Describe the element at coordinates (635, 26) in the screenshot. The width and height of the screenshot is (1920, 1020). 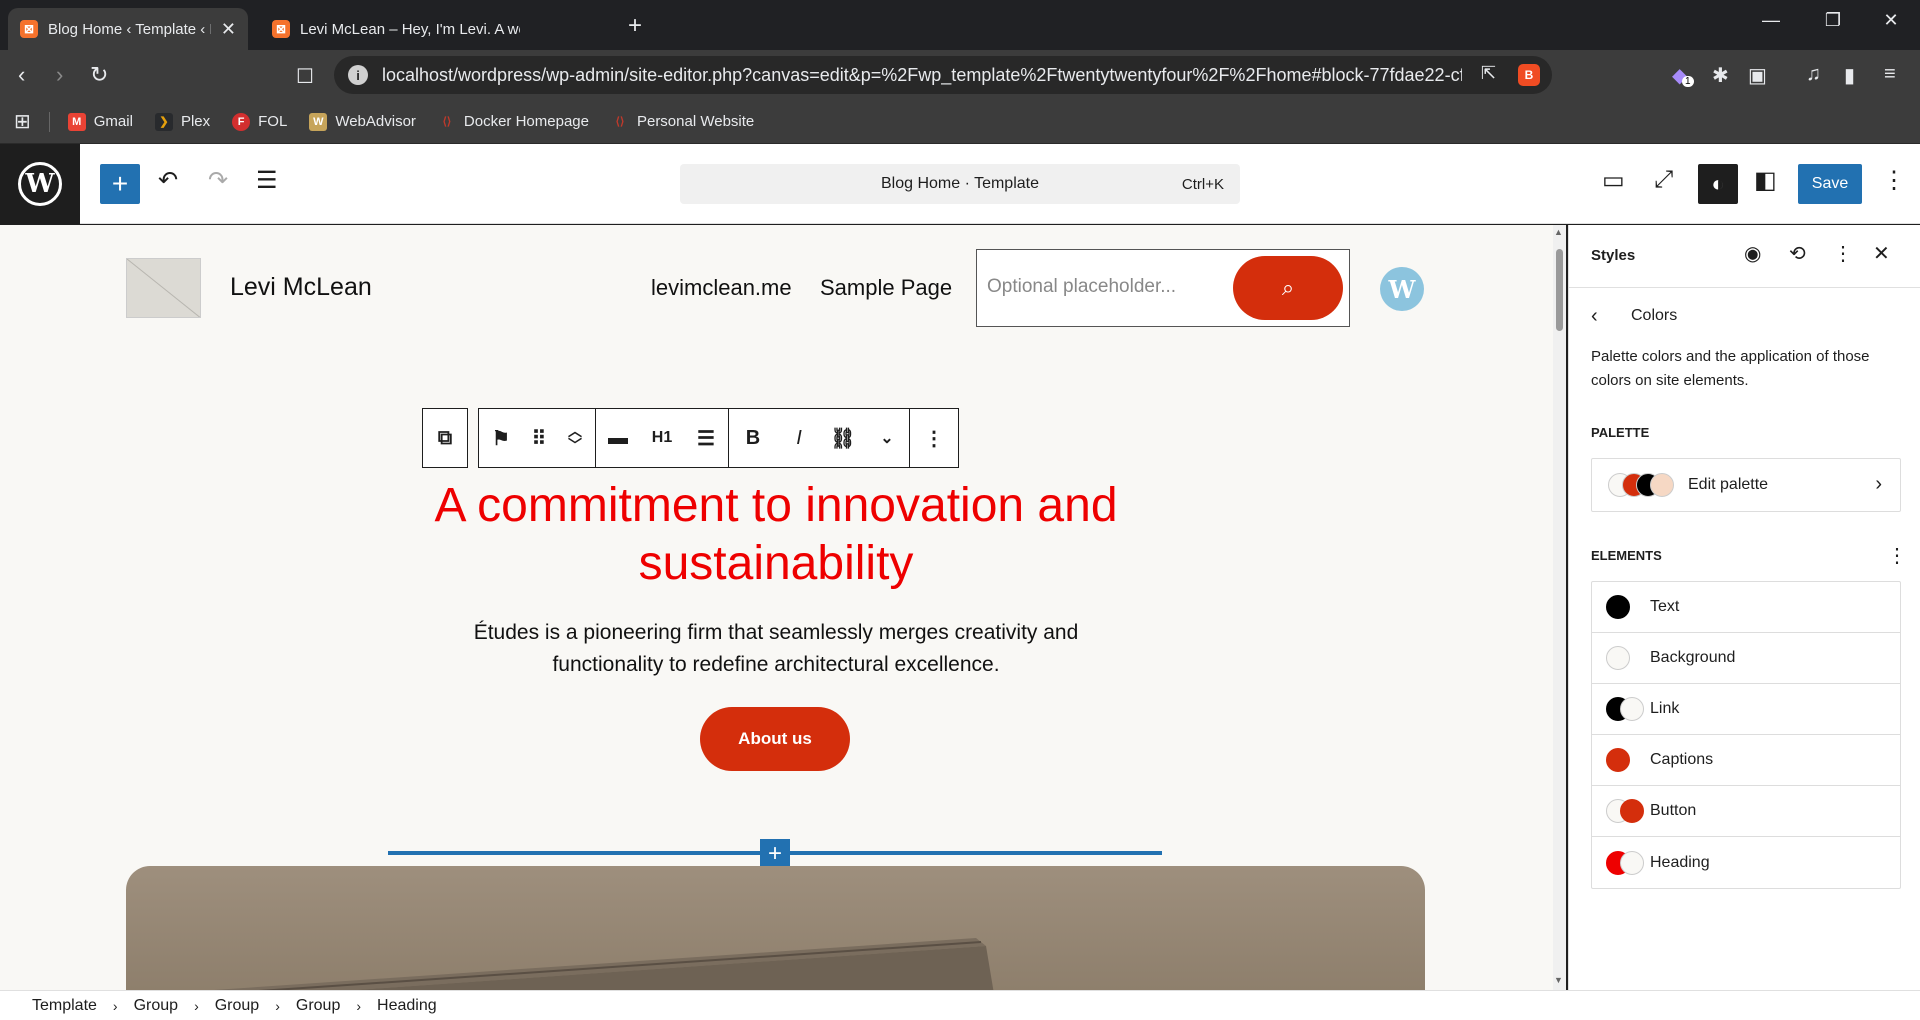
I see `new-tab-icon: +` at that location.